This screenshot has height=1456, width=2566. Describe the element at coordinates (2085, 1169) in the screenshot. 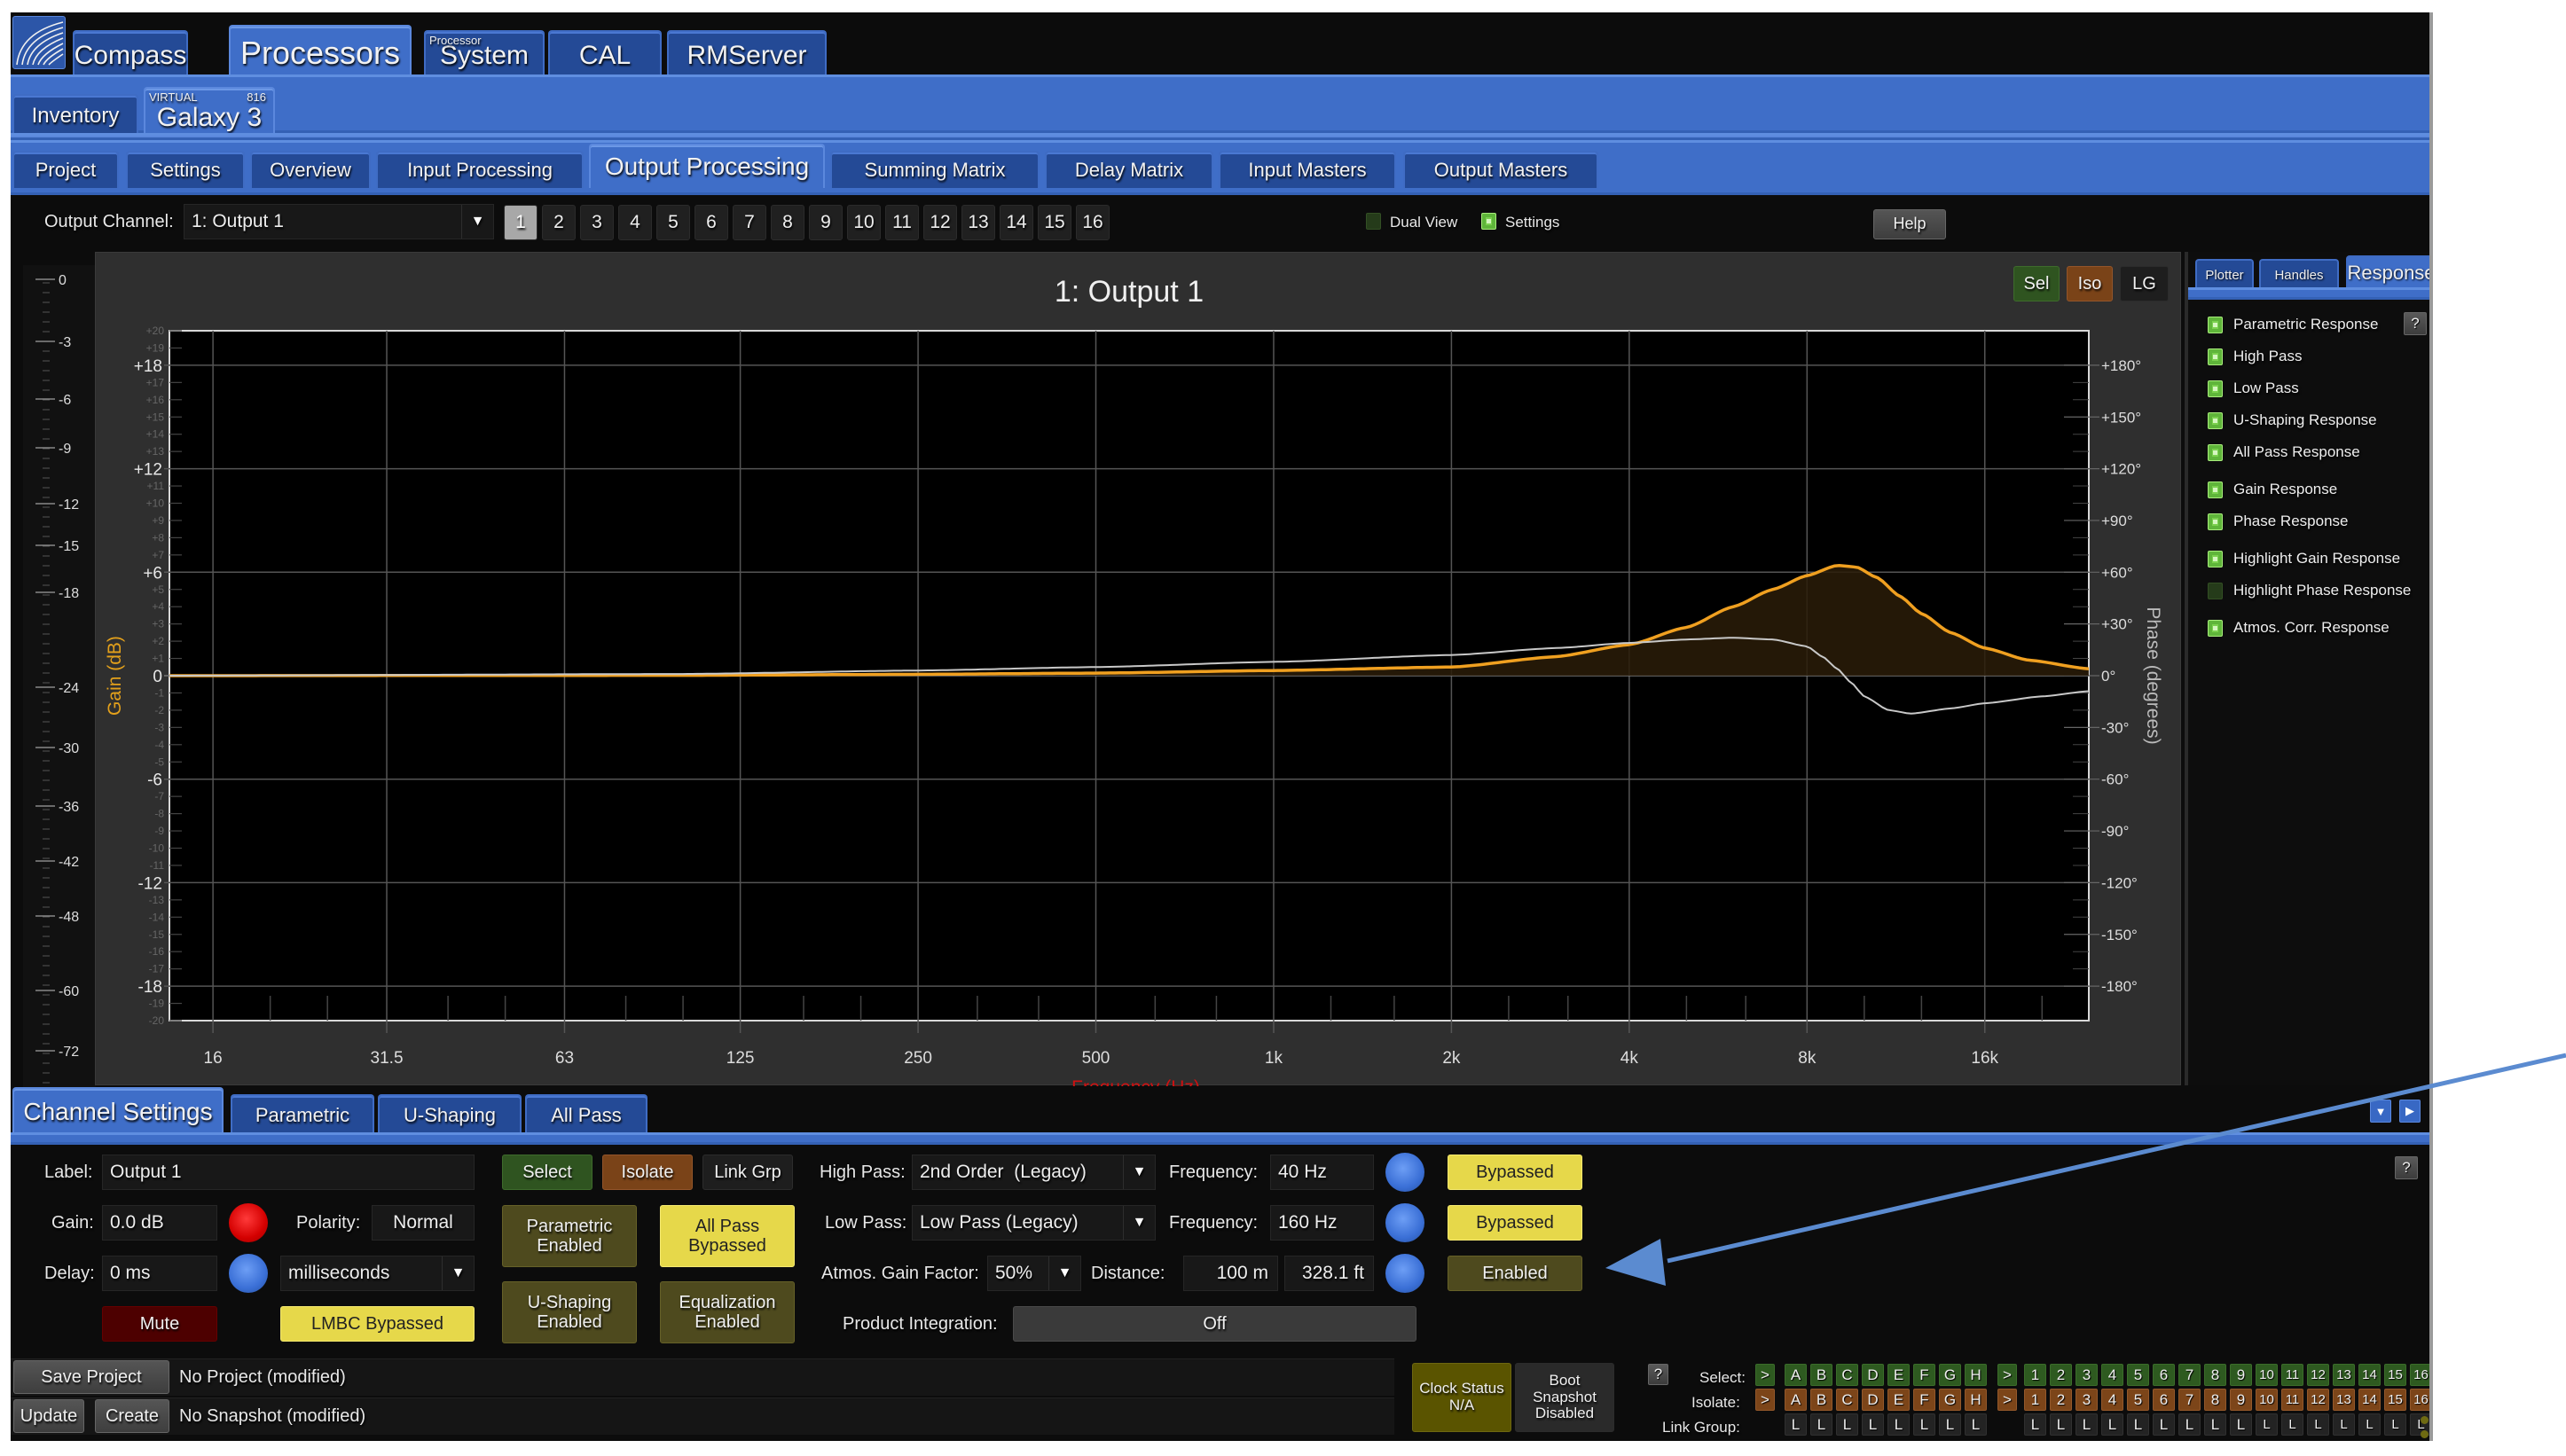

I see `annotation-arrow` at that location.